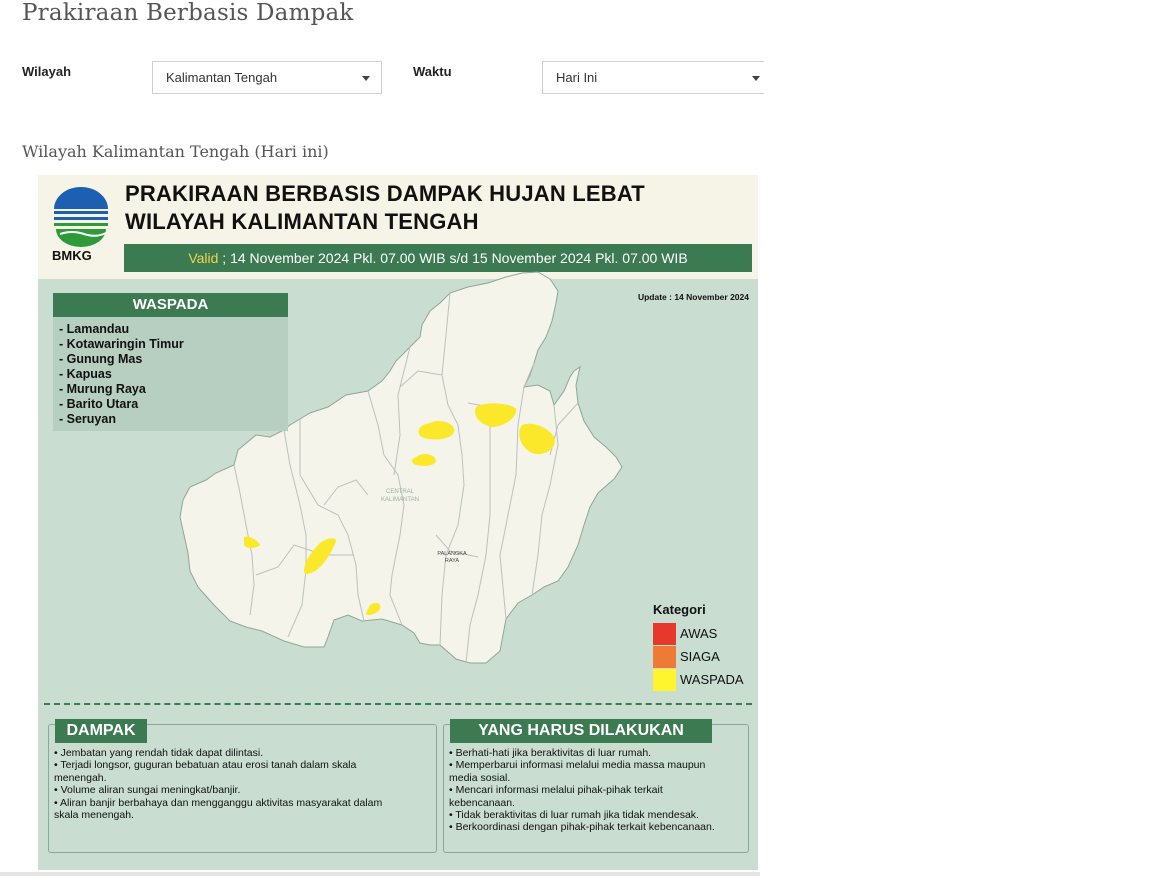 The image size is (1152, 876). What do you see at coordinates (398, 704) in the screenshot?
I see `section-divider` at bounding box center [398, 704].